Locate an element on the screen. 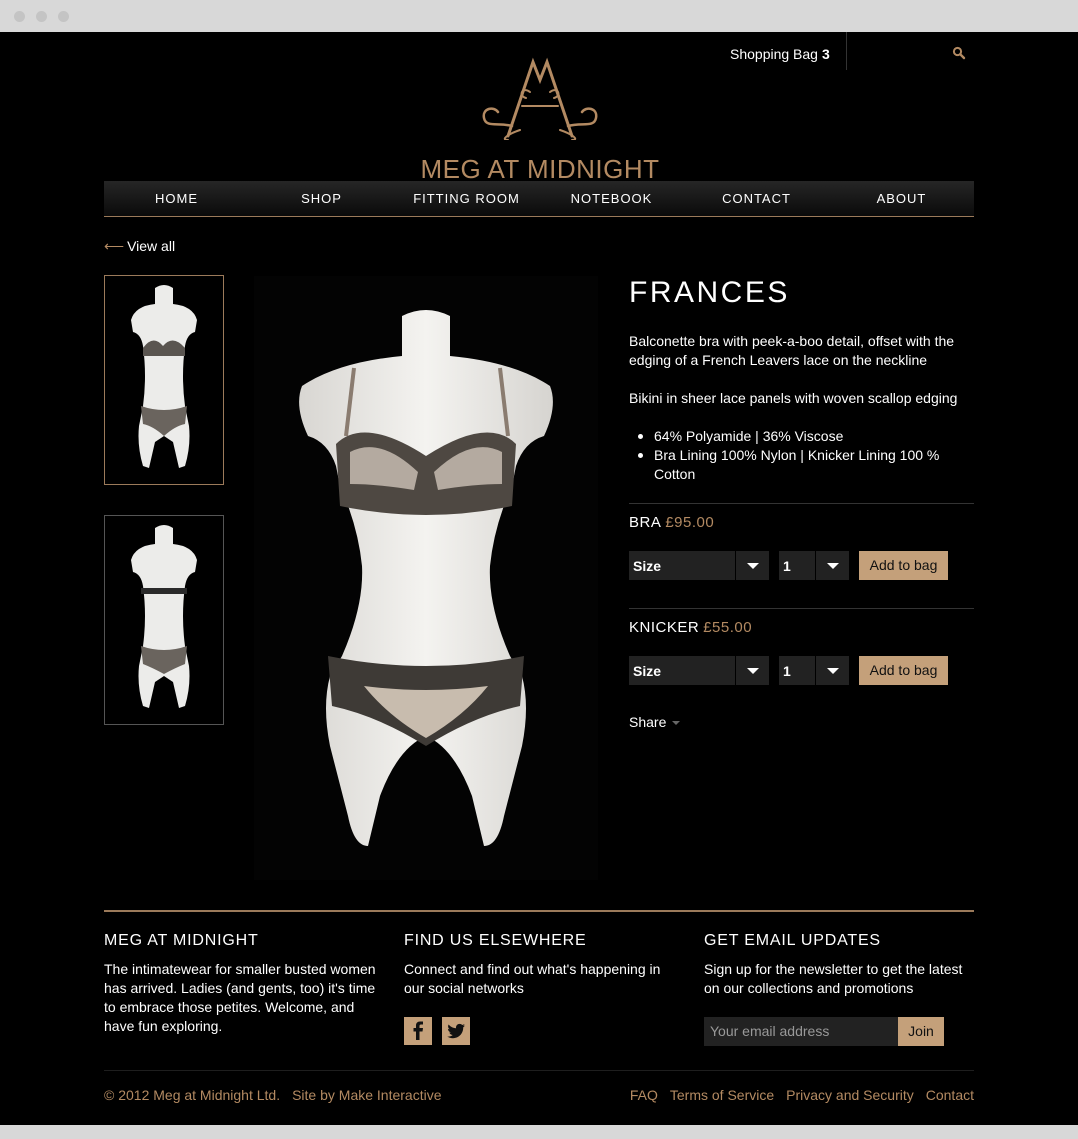 The height and width of the screenshot is (1139, 1078). browser-chrome is located at coordinates (539, 16).